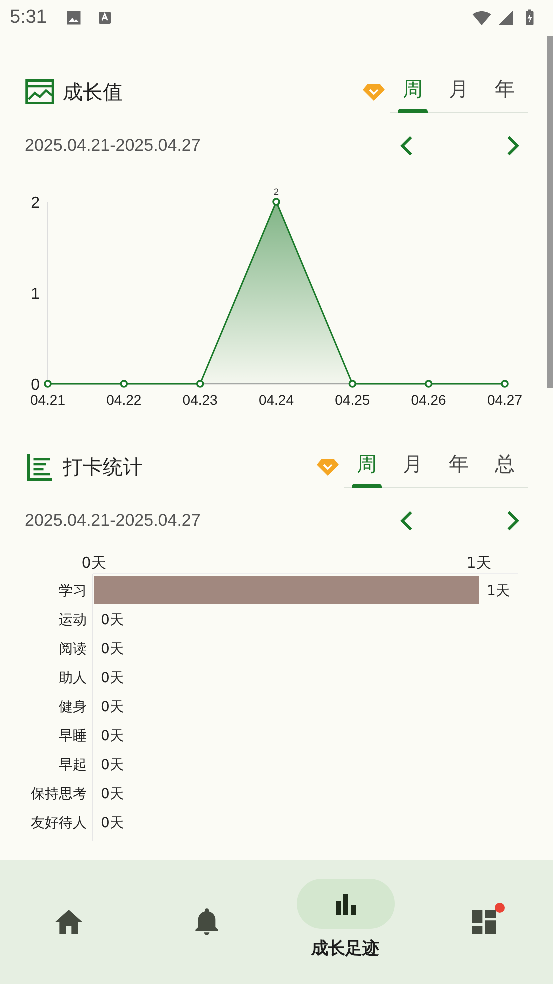  Describe the element at coordinates (352, 400) in the screenshot. I see `x-tick-label: 04.25` at that location.